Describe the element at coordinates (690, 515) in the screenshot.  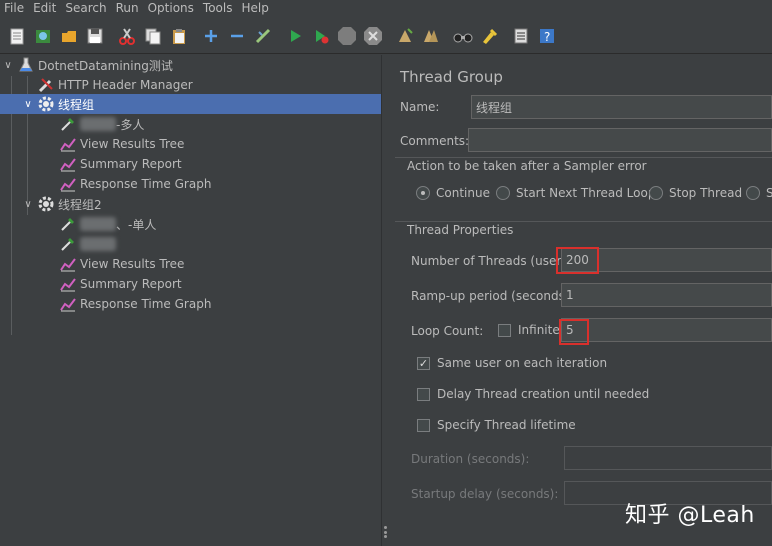
I see `watermark: 知乎 @Leah` at that location.